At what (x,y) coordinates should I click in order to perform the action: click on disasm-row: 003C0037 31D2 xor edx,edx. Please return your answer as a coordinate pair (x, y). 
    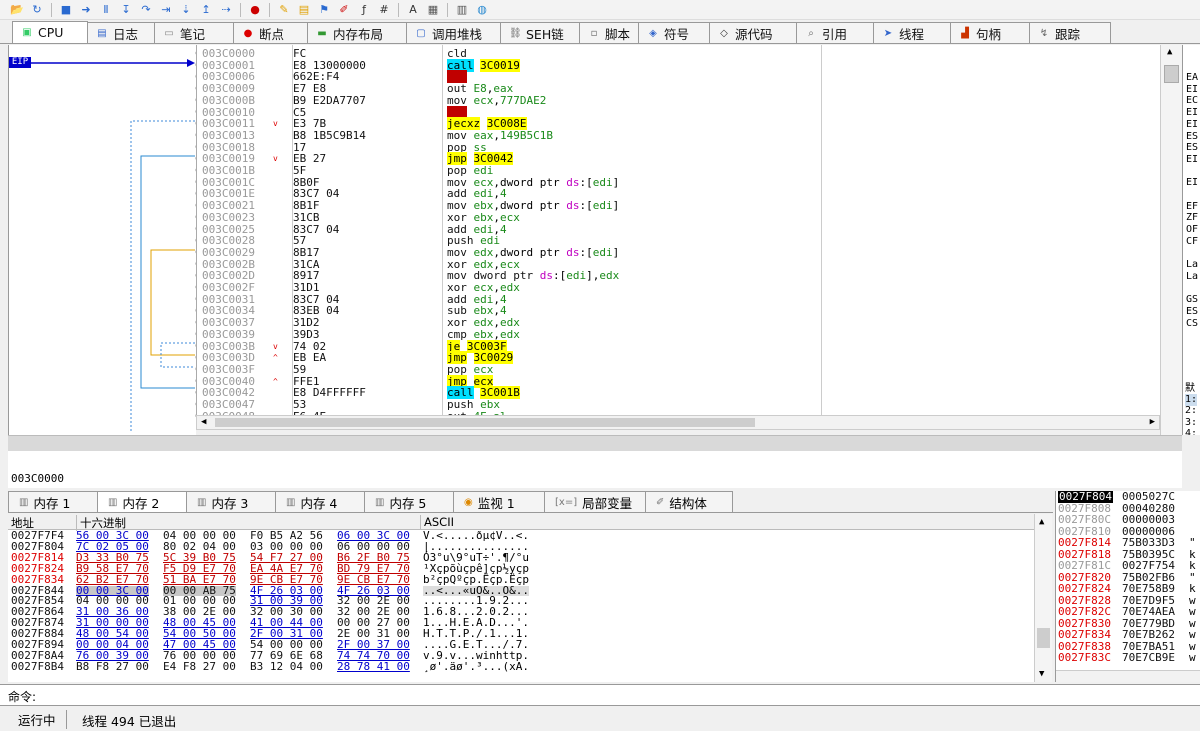
    Looking at the image, I should click on (678, 323).